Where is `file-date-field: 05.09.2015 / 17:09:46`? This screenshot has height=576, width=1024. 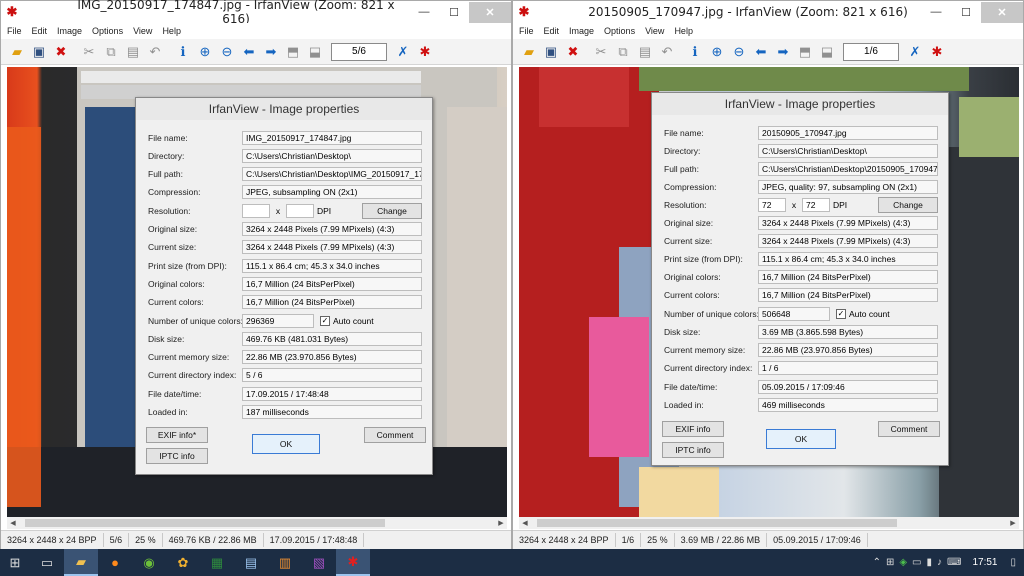 file-date-field: 05.09.2015 / 17:09:46 is located at coordinates (848, 387).